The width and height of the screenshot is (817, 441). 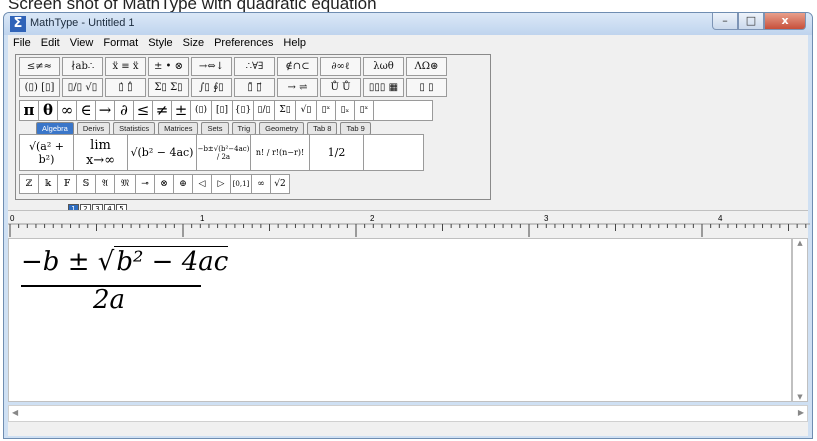 I want to click on small-bar-2: ℤ 𝕜 𝔽 𝕊 𝔄 𝔐 ⊸ ⊗ ⊕ ◁ ▷ [0,1] ∞ √2, so click(x=154, y=184).